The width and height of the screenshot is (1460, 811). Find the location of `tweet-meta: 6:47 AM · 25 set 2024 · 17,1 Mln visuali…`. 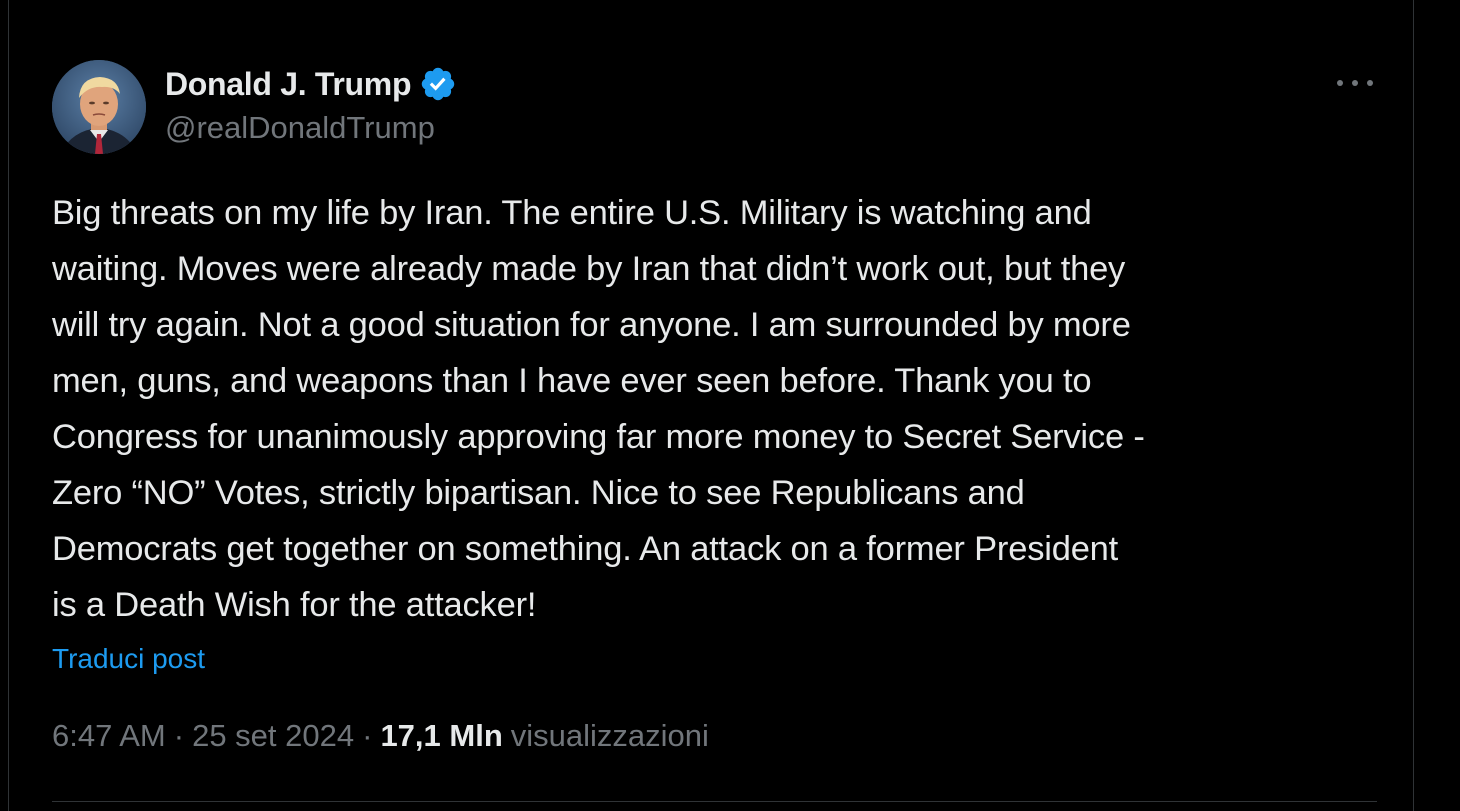

tweet-meta: 6:47 AM · 25 set 2024 · 17,1 Mln visuali… is located at coordinates (380, 736).